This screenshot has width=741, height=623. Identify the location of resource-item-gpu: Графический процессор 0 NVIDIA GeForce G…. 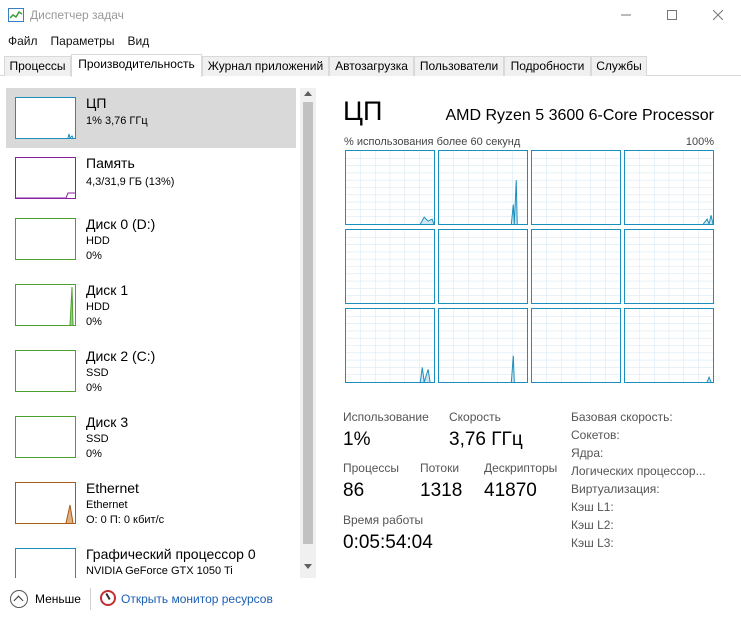
(151, 562).